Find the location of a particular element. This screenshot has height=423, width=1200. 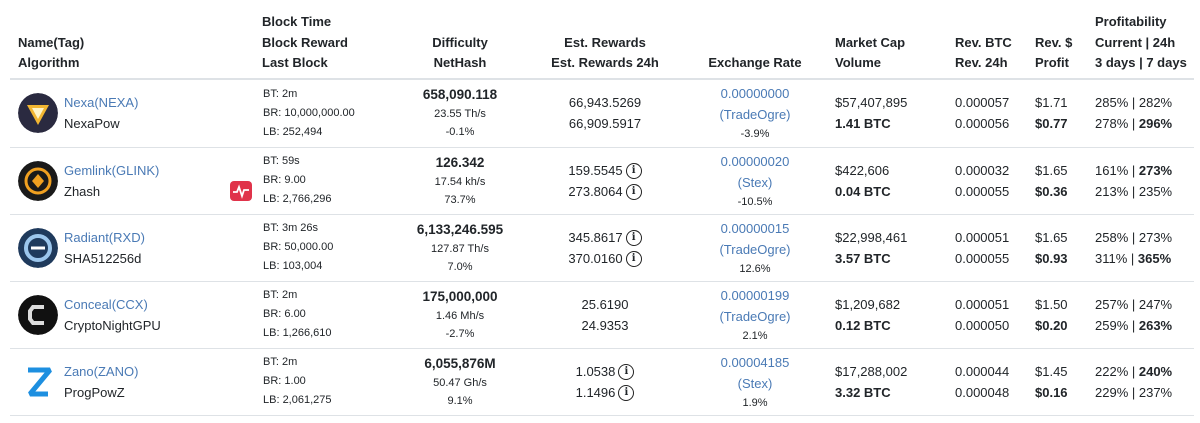

difficulty-cell: 658,090.118 23.55 Th/s -0.1% is located at coordinates (460, 113).